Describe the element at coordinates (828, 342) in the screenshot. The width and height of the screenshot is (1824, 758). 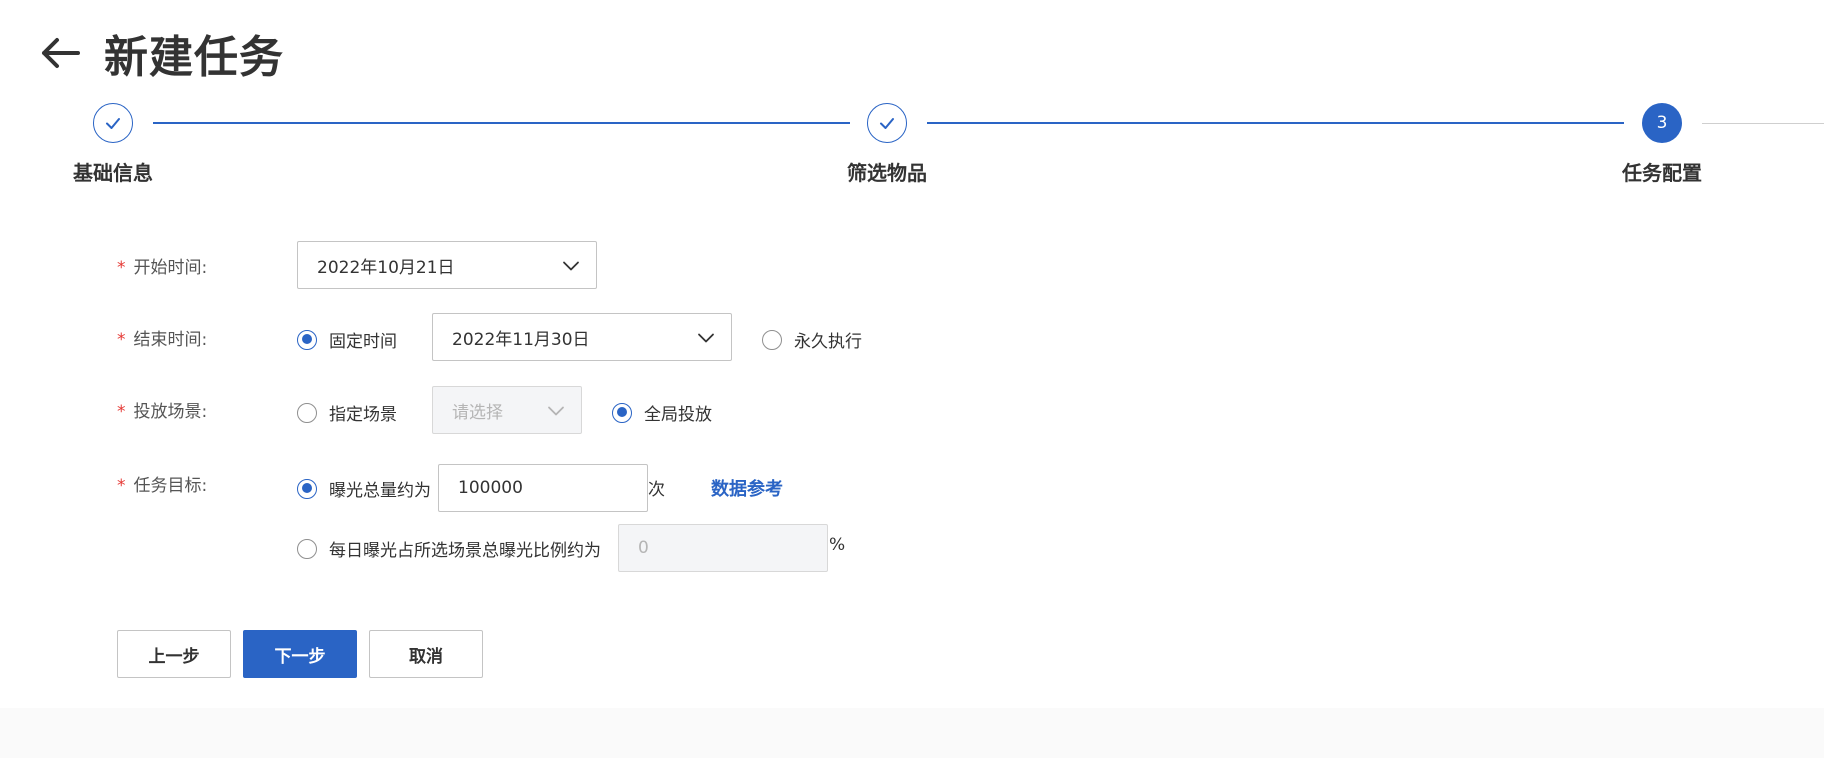
I see `end-time-forever-label: 永久执行` at that location.